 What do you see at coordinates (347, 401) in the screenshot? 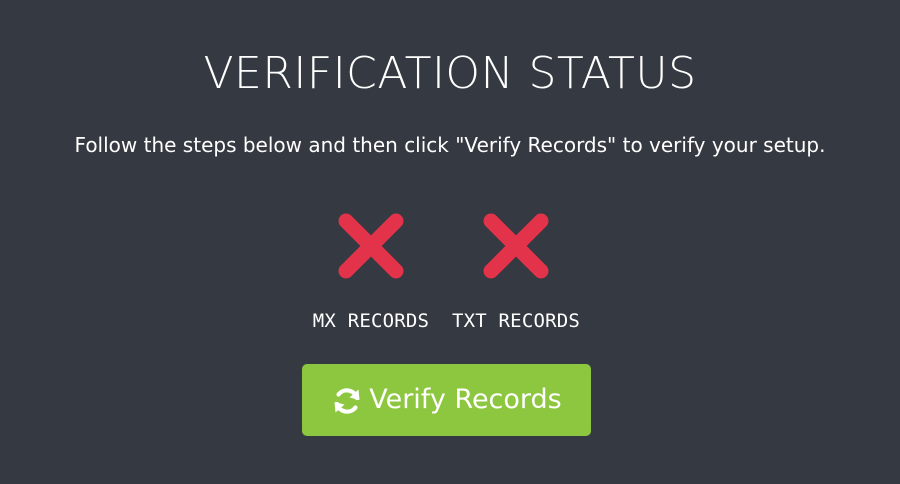
I see `refresh-icon` at bounding box center [347, 401].